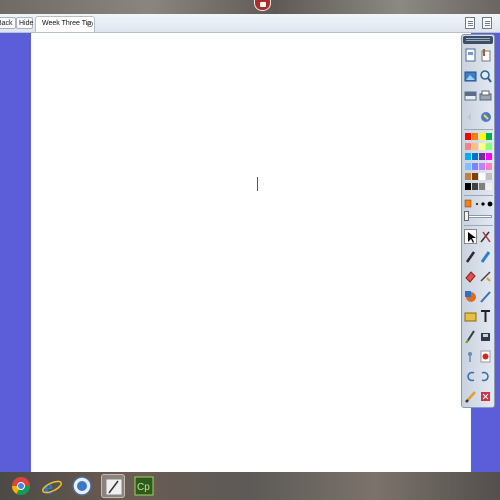 The height and width of the screenshot is (500, 500). I want to click on tab-label: Week Three Tip, so click(67, 23).